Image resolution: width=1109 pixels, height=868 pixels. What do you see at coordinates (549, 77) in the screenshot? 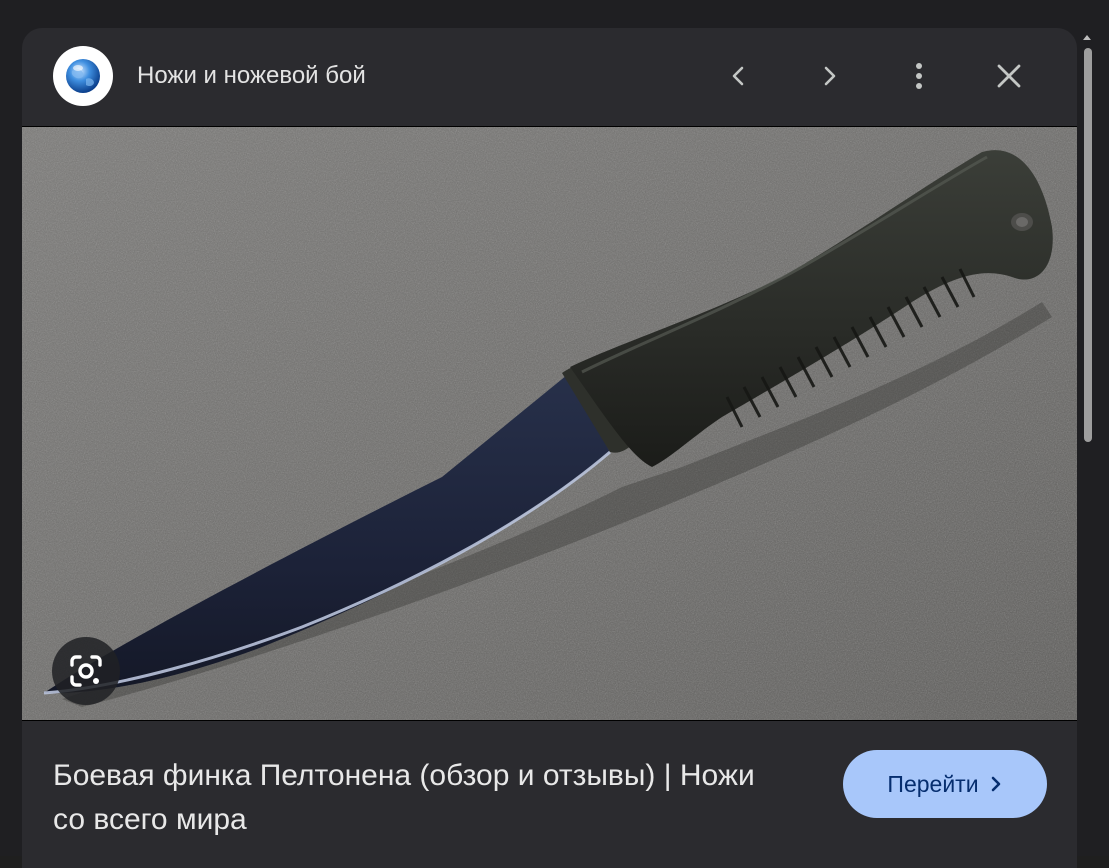
I see `panel-header: Ножи и ножевой бой` at bounding box center [549, 77].